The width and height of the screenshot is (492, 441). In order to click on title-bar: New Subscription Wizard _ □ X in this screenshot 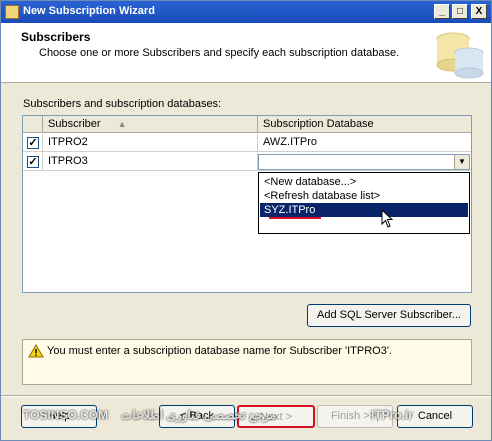, I will do `click(246, 12)`.